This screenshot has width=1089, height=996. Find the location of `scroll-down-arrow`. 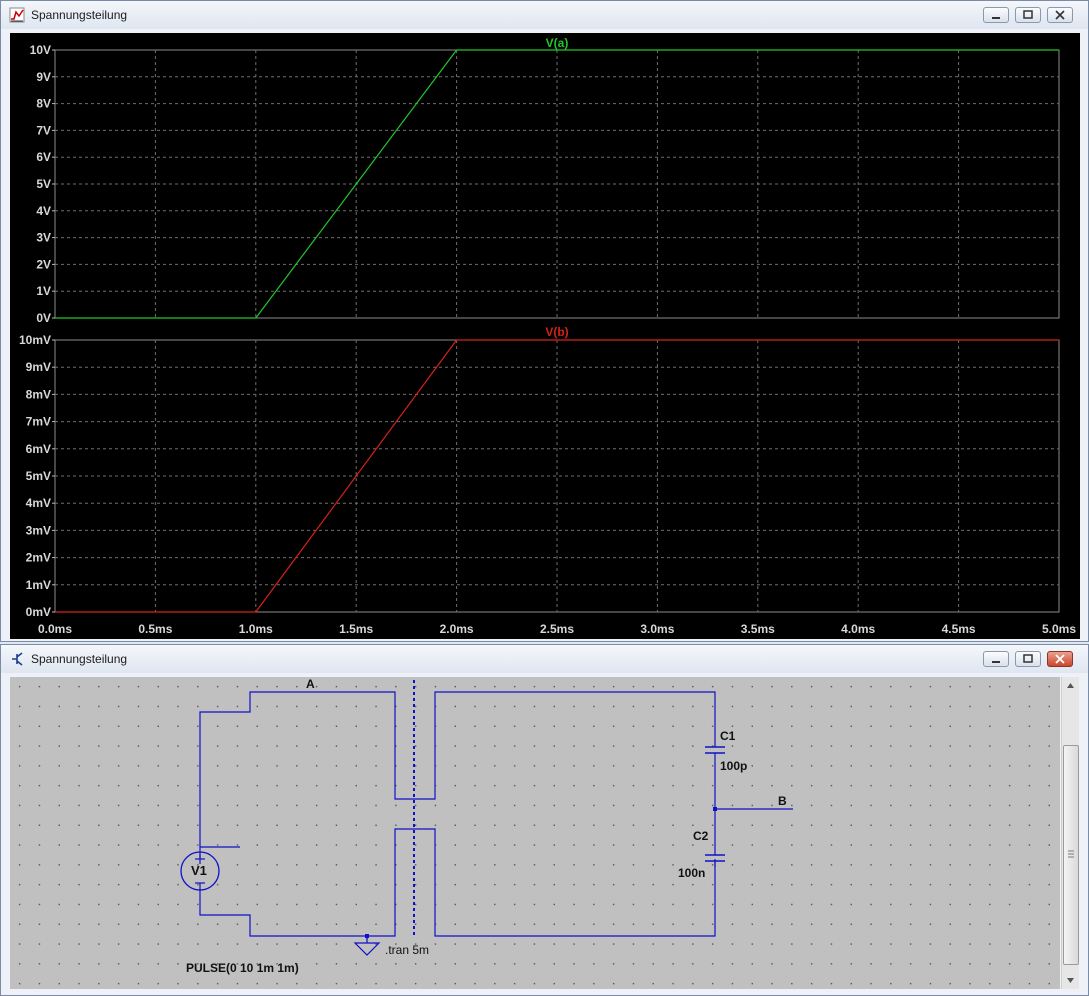

scroll-down-arrow is located at coordinates (1070, 980).